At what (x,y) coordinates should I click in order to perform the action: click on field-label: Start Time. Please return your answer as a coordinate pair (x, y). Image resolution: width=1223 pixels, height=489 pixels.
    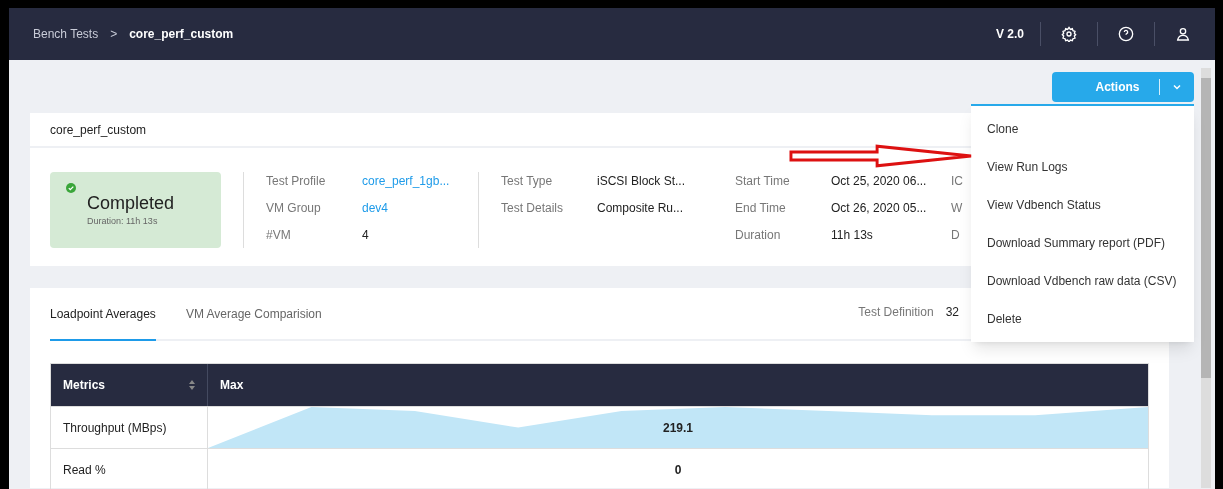
    Looking at the image, I should click on (763, 181).